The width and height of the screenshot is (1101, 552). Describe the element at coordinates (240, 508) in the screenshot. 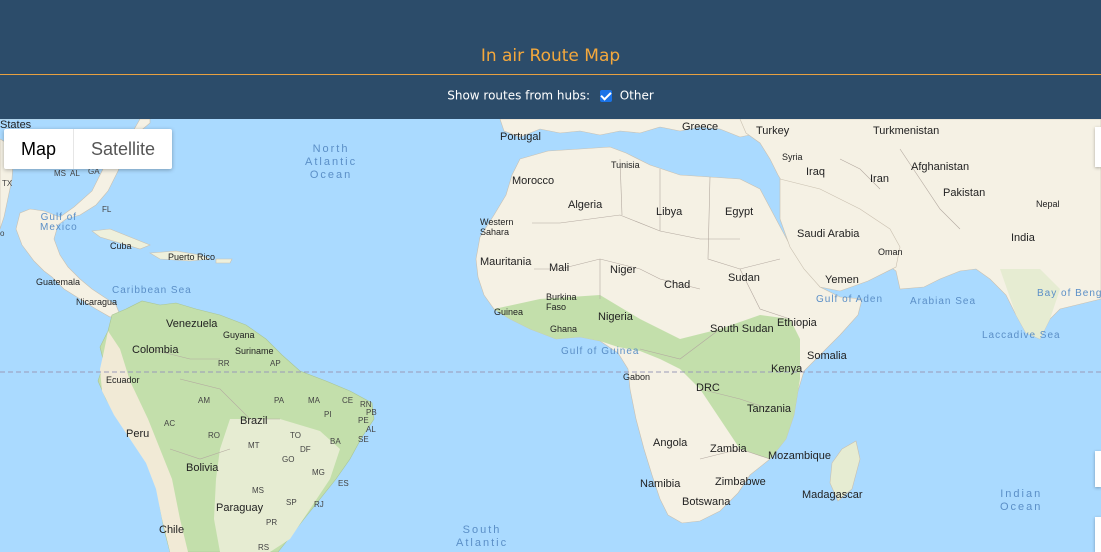

I see `label-paraguay: Paraguay` at that location.